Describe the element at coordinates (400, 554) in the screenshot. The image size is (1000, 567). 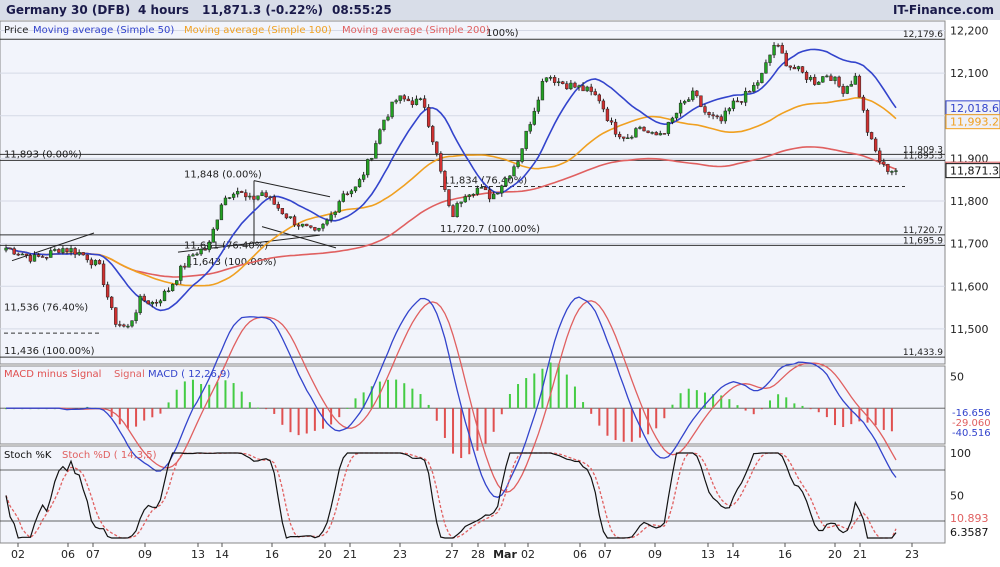
I see `x-axis-label: 23` at that location.